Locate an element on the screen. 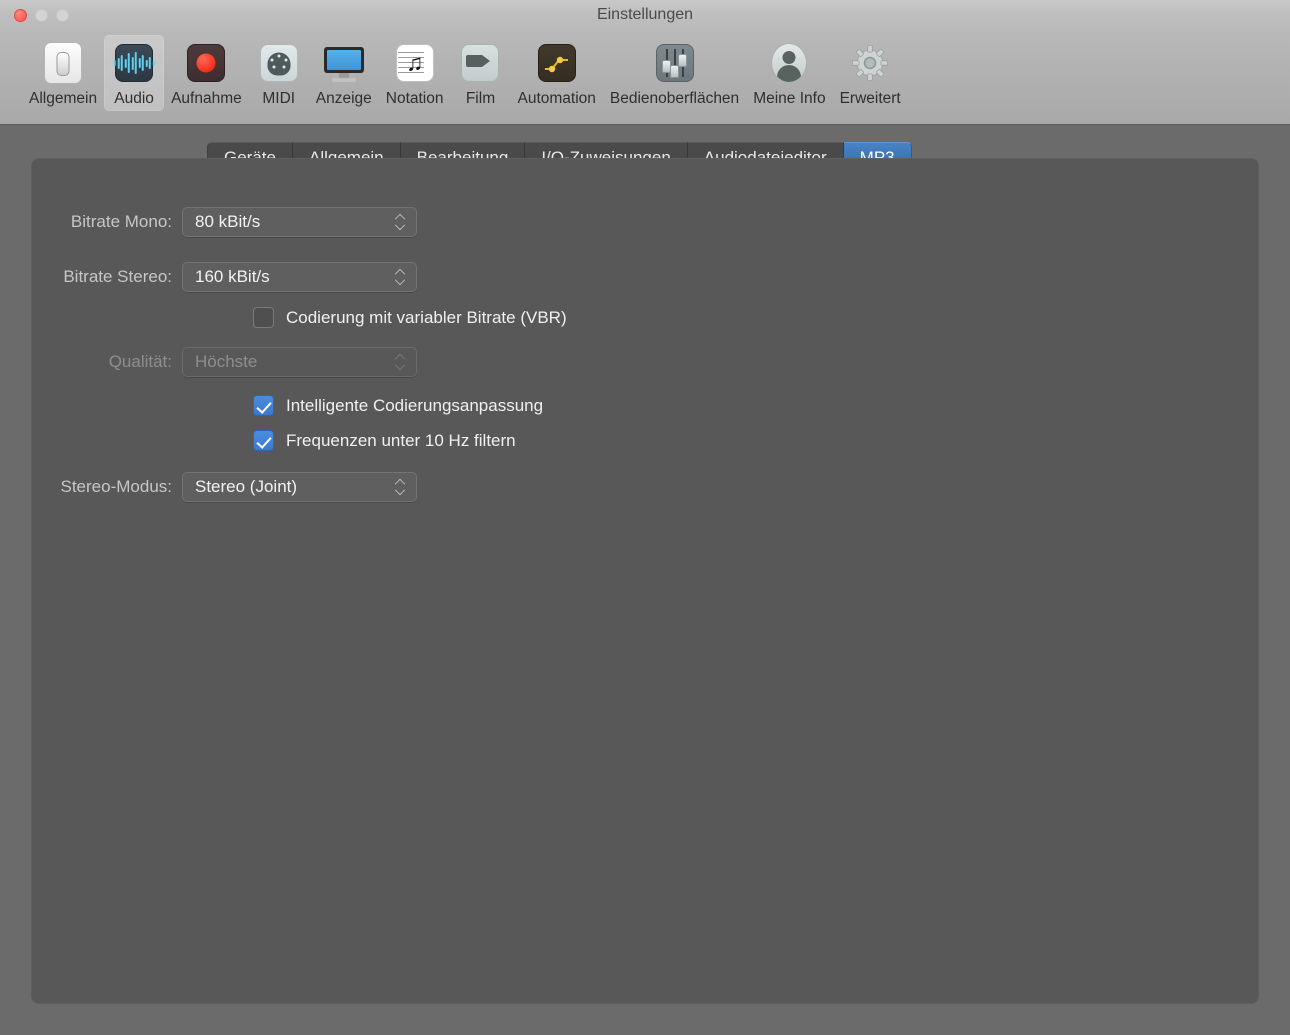 The height and width of the screenshot is (1035, 1290). bitrate-mono-popup: 80 kBit/s is located at coordinates (299, 222).